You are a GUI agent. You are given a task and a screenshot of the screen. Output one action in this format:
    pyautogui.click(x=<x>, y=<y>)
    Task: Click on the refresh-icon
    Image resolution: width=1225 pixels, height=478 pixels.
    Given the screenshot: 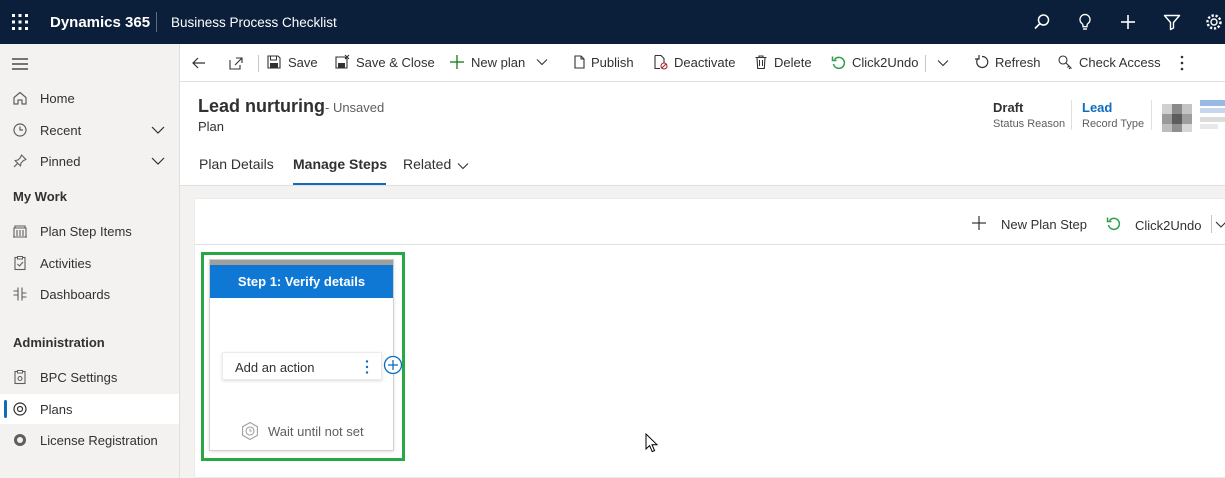 What is the action you would take?
    pyautogui.click(x=982, y=62)
    